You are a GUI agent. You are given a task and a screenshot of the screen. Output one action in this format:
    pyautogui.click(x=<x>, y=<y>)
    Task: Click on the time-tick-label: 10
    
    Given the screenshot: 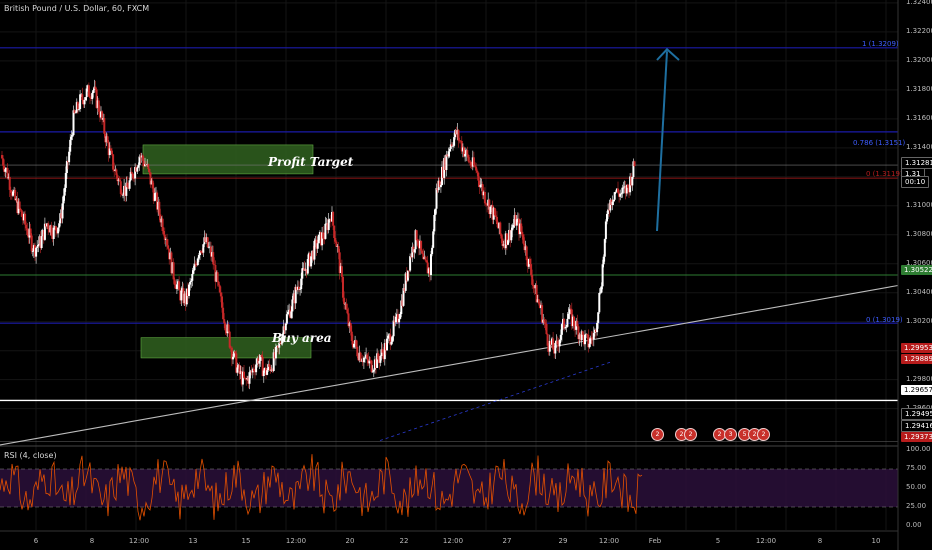 What is the action you would take?
    pyautogui.click(x=876, y=541)
    